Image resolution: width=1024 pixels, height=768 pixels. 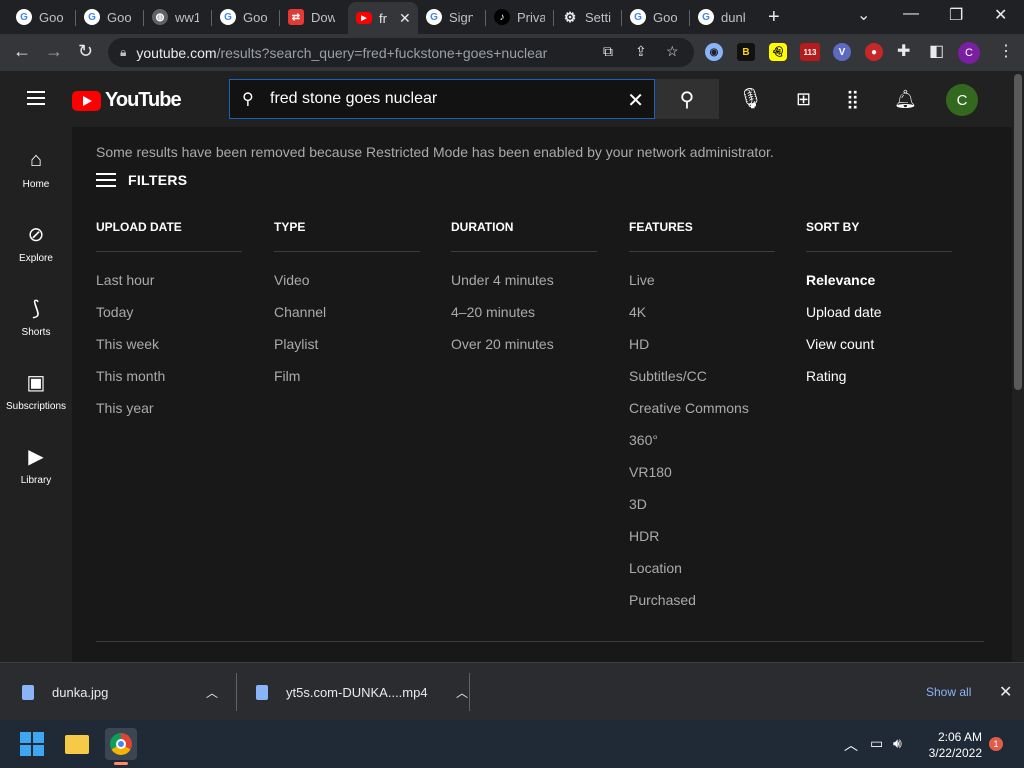 What do you see at coordinates (22, 51) in the screenshot?
I see `back-arrow-icon: ←` at bounding box center [22, 51].